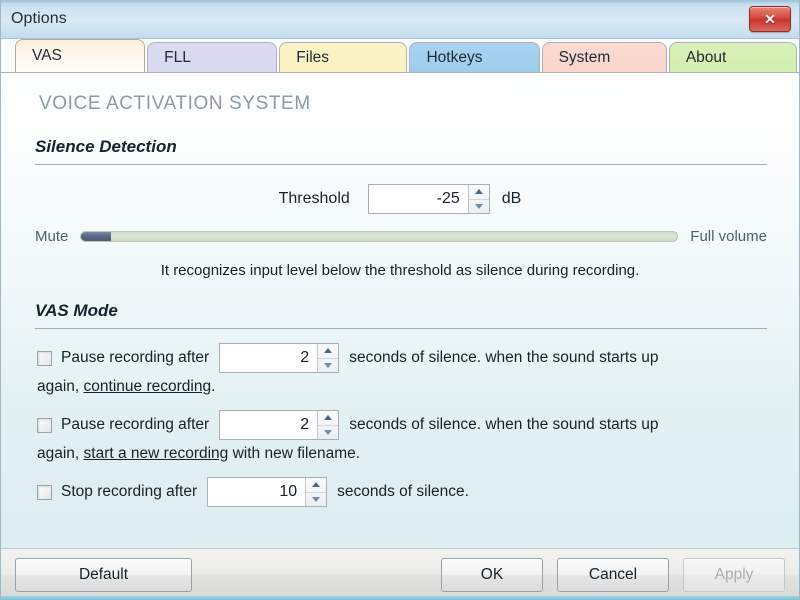 The height and width of the screenshot is (600, 800). I want to click on pause-newfile-sub-before: again,, so click(58, 453).